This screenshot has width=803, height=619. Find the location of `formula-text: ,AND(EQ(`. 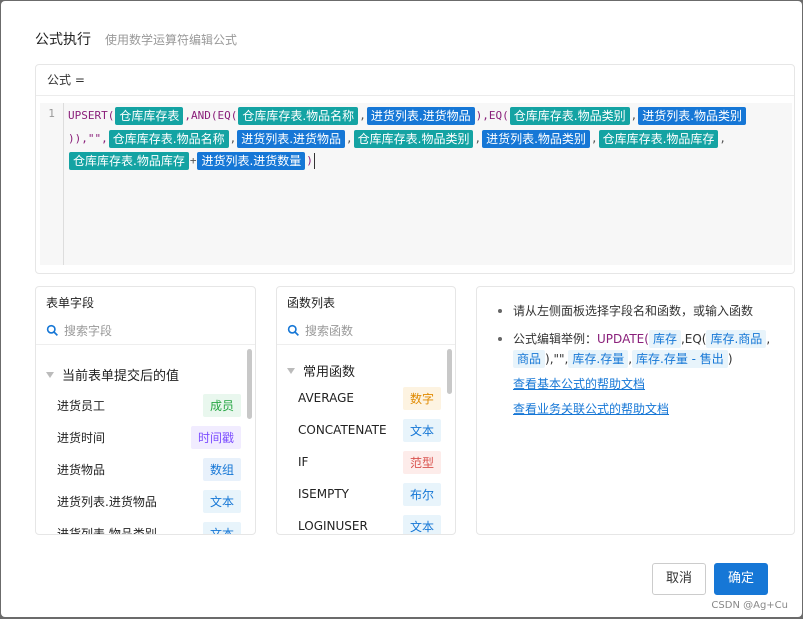

formula-text: ,AND(EQ( is located at coordinates (211, 115).